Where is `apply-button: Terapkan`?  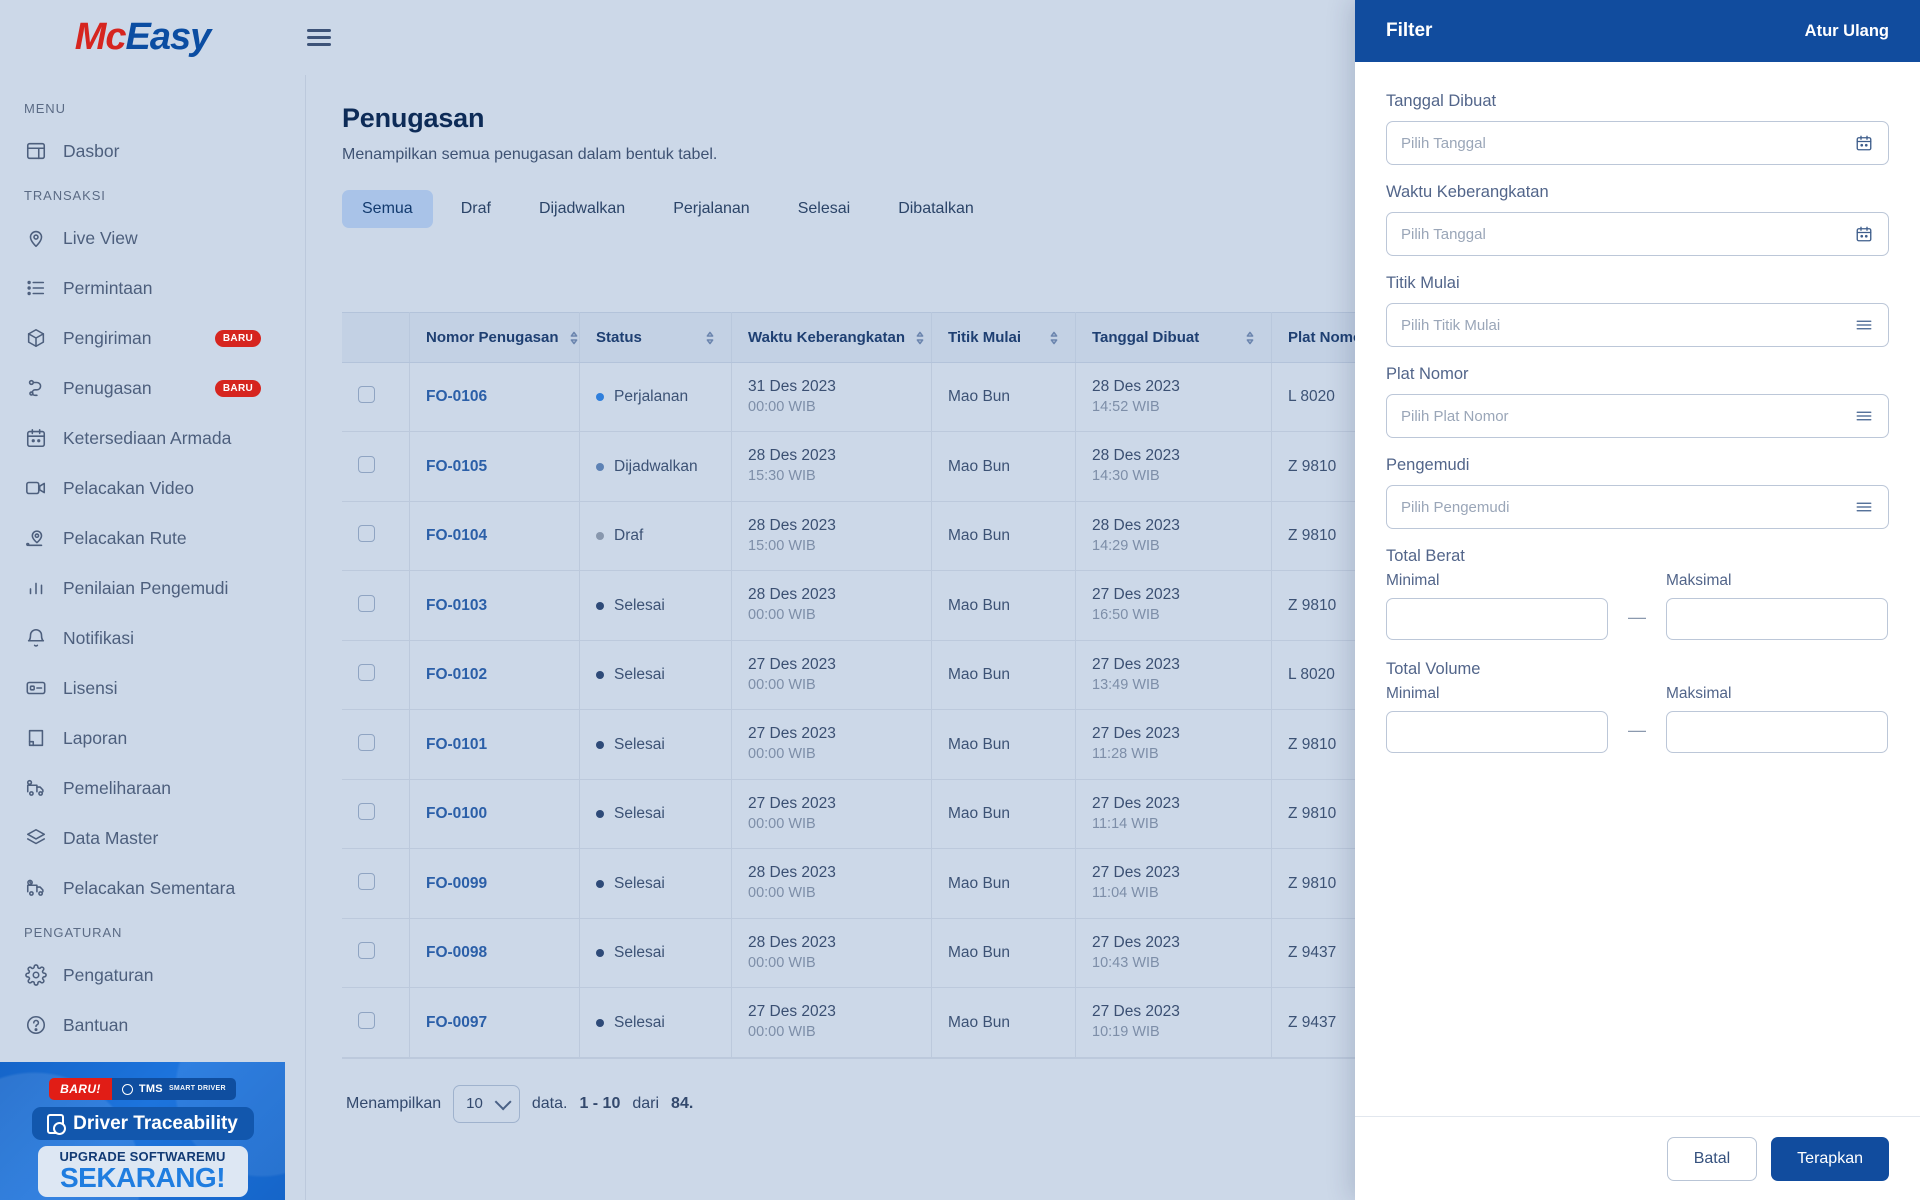
apply-button: Terapkan is located at coordinates (1830, 1158).